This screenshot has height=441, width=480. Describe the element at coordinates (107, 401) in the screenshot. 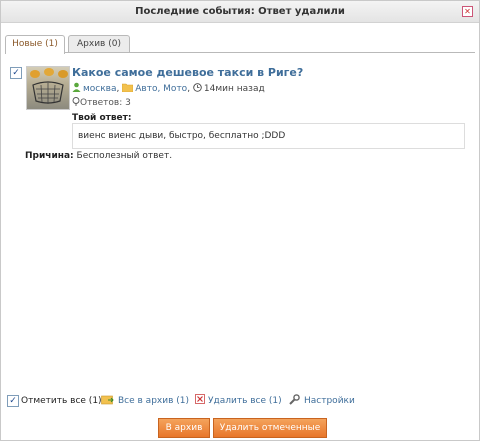

I see `archive-icon` at that location.